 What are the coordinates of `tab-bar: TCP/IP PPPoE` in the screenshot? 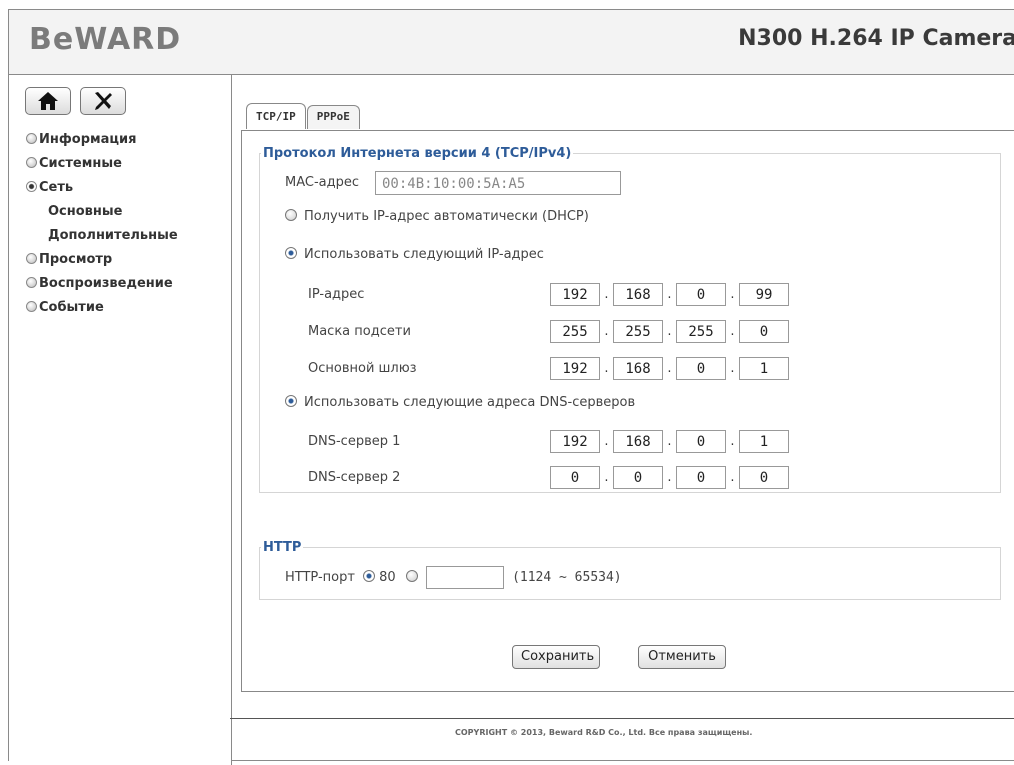 It's located at (303, 116).